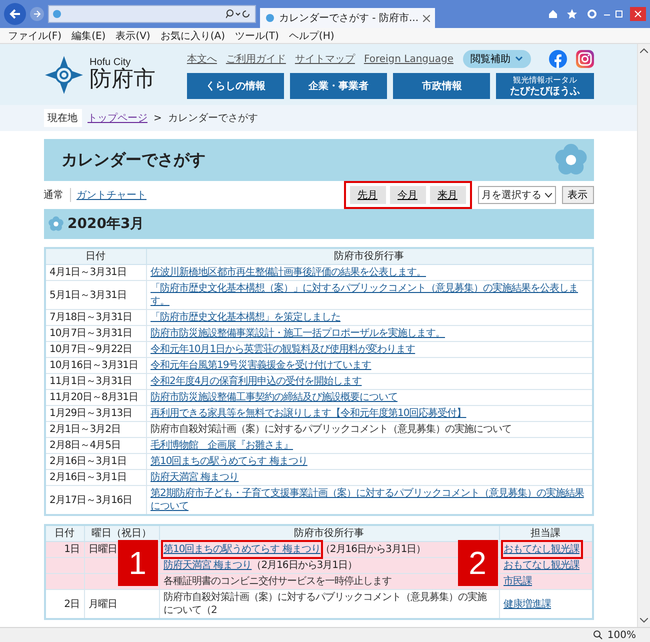 Image resolution: width=650 pixels, height=642 pixels. What do you see at coordinates (95, 430) in the screenshot?
I see `table-cell: 2月1日～3月2日` at bounding box center [95, 430].